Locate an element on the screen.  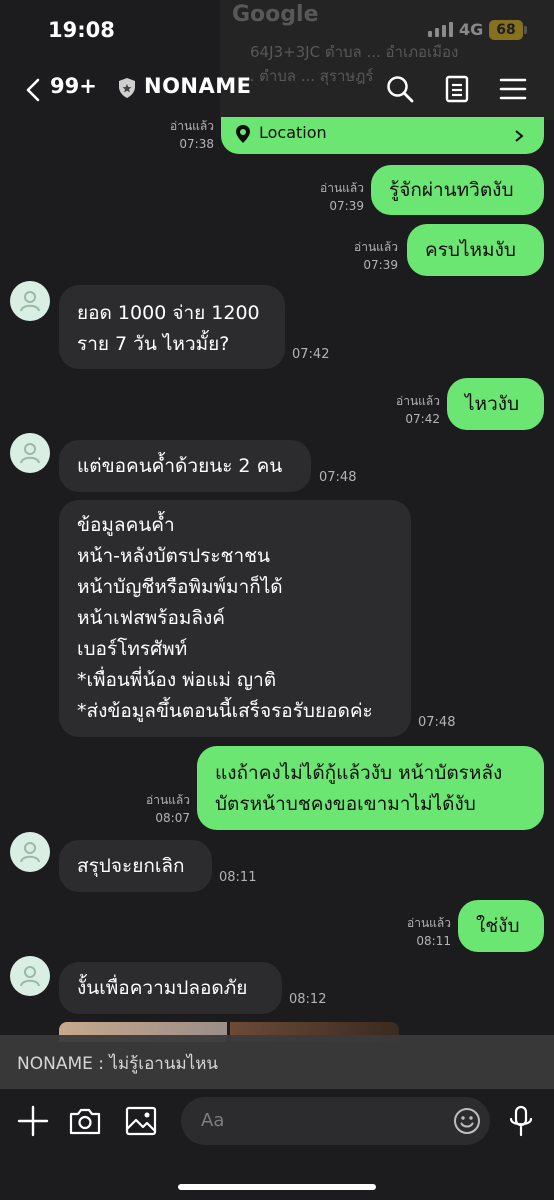
plus-icon is located at coordinates (33, 1121).